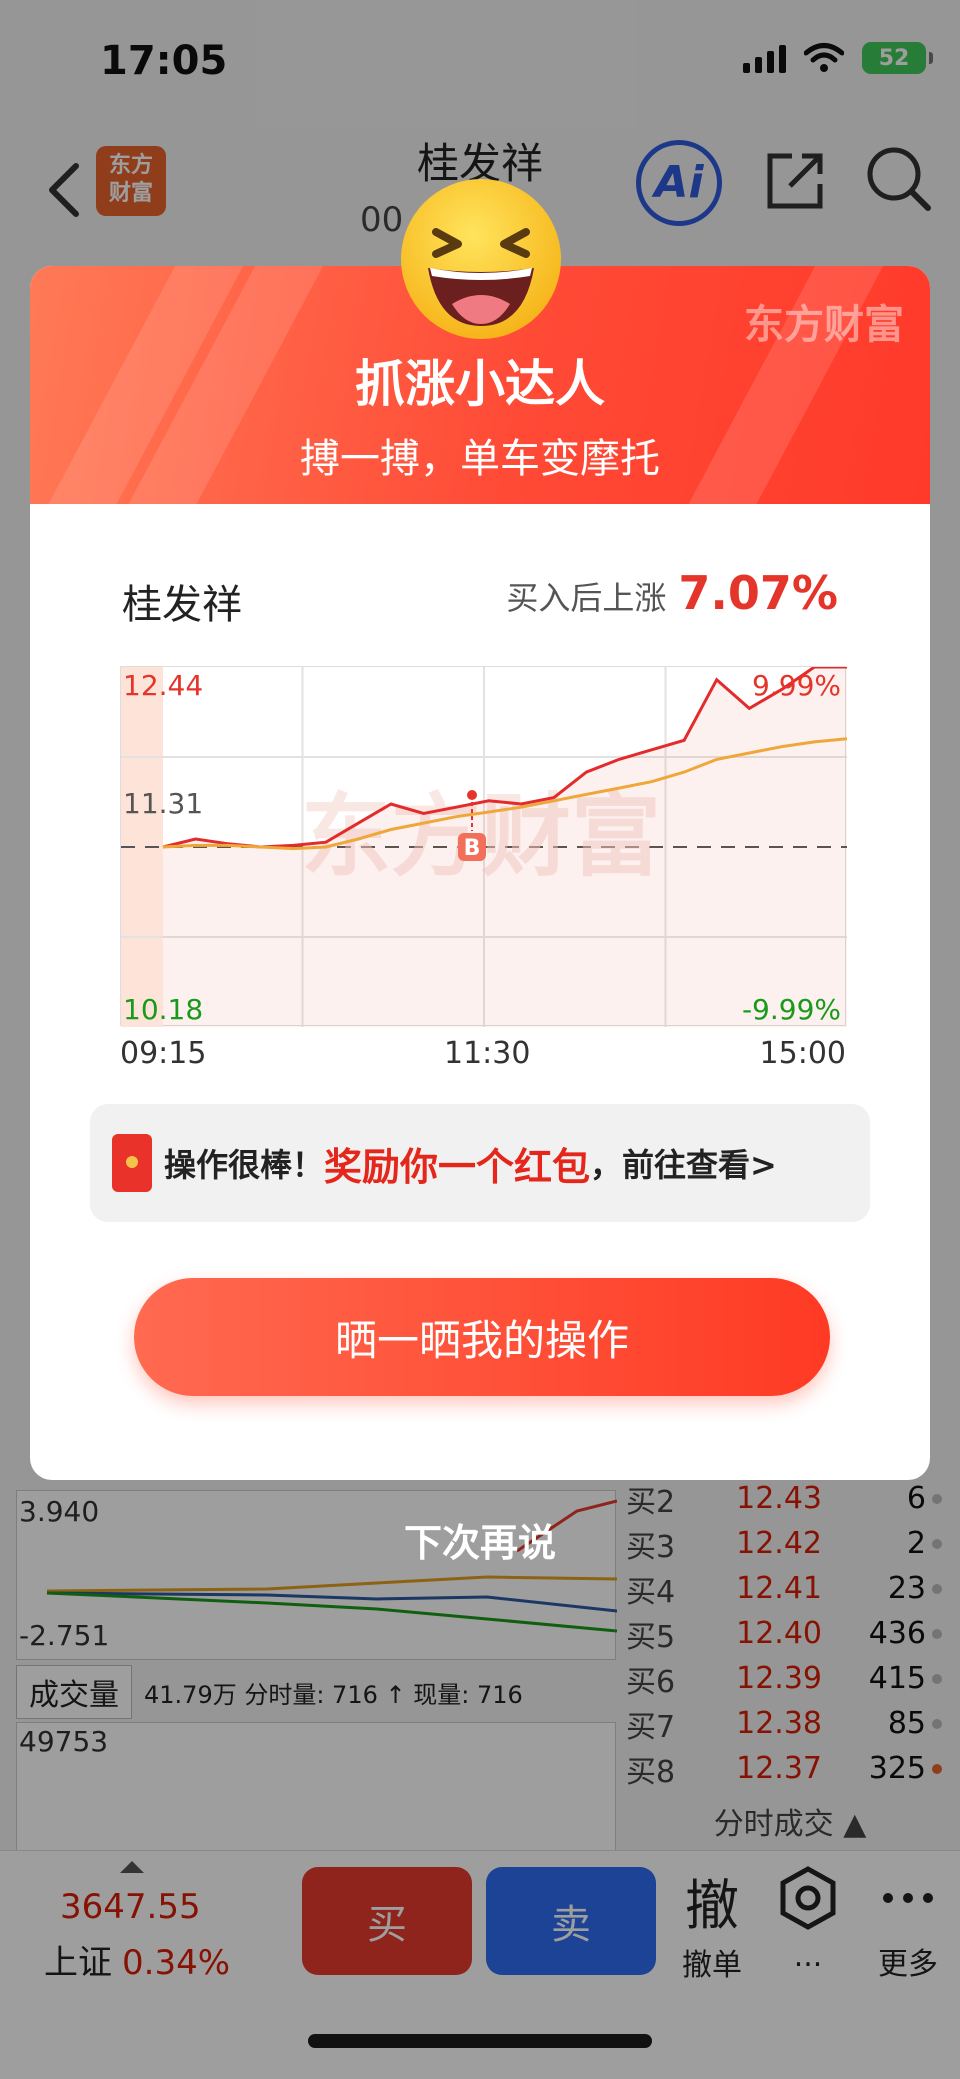 Image resolution: width=960 pixels, height=2079 pixels. What do you see at coordinates (163, 685) in the screenshot?
I see `y-high-label: 12.44` at bounding box center [163, 685].